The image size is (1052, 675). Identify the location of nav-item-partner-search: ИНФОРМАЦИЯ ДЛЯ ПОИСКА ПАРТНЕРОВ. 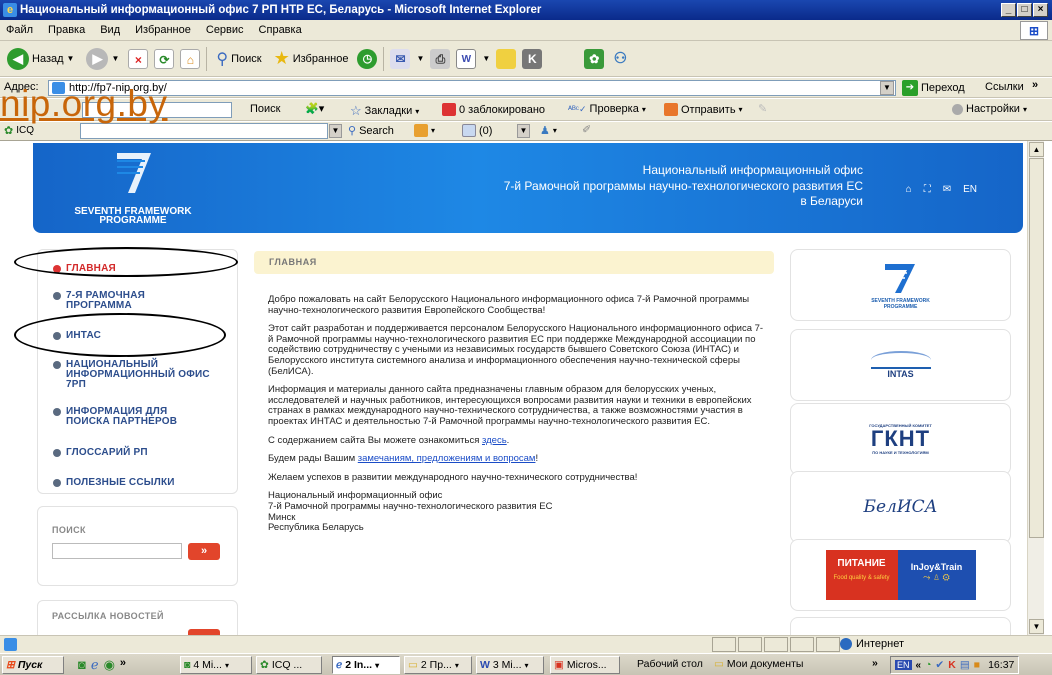
(128, 417).